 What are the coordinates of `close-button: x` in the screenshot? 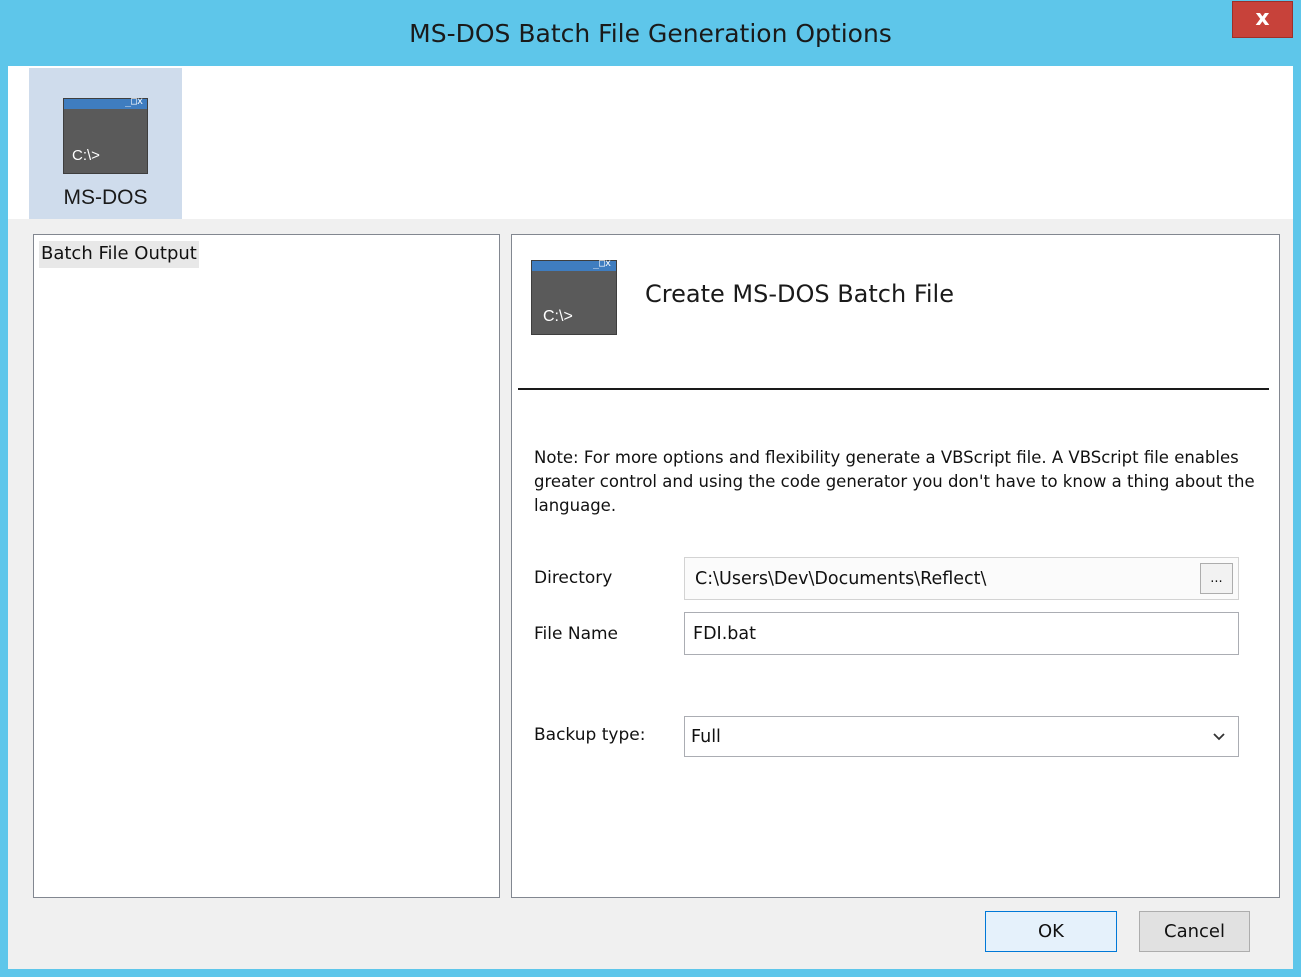 It's located at (1262, 19).